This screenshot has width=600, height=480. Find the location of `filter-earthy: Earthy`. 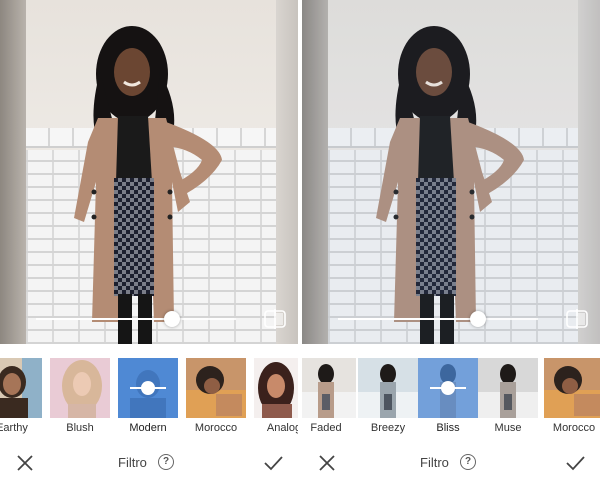

filter-earthy: Earthy is located at coordinates (21, 399).